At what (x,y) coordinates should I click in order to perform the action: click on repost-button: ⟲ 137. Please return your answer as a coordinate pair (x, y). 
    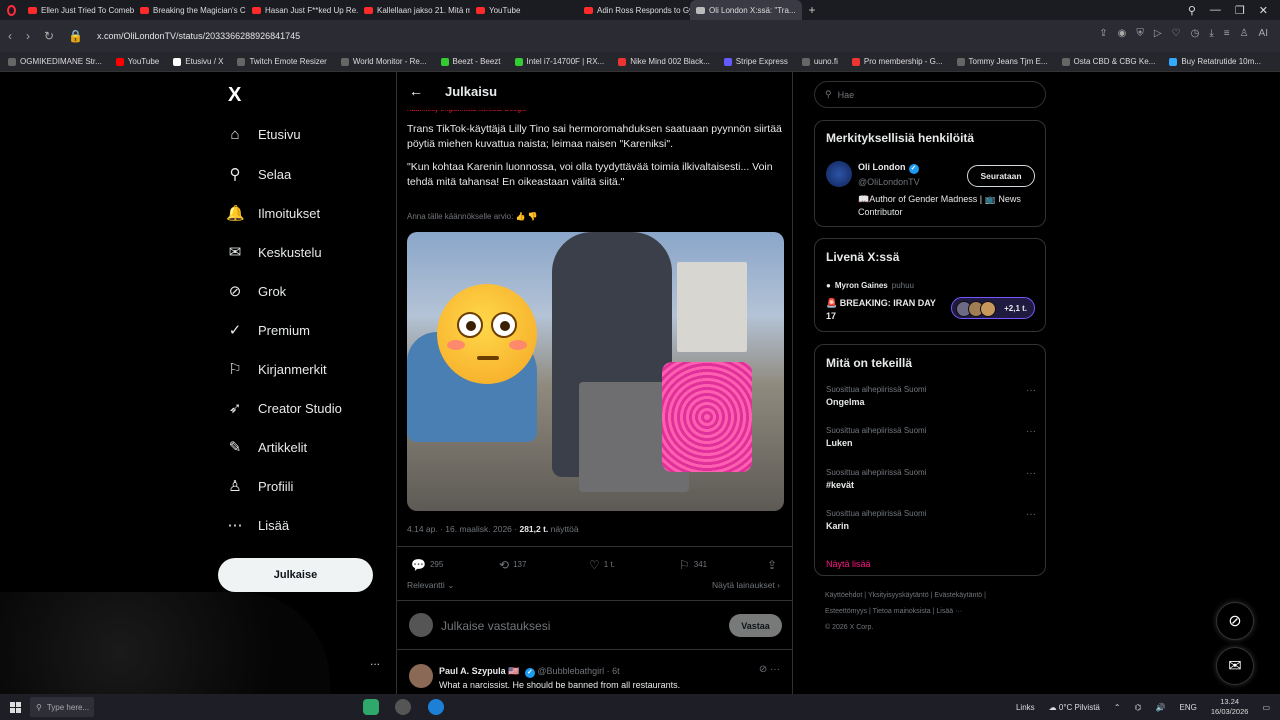
    Looking at the image, I should click on (512, 565).